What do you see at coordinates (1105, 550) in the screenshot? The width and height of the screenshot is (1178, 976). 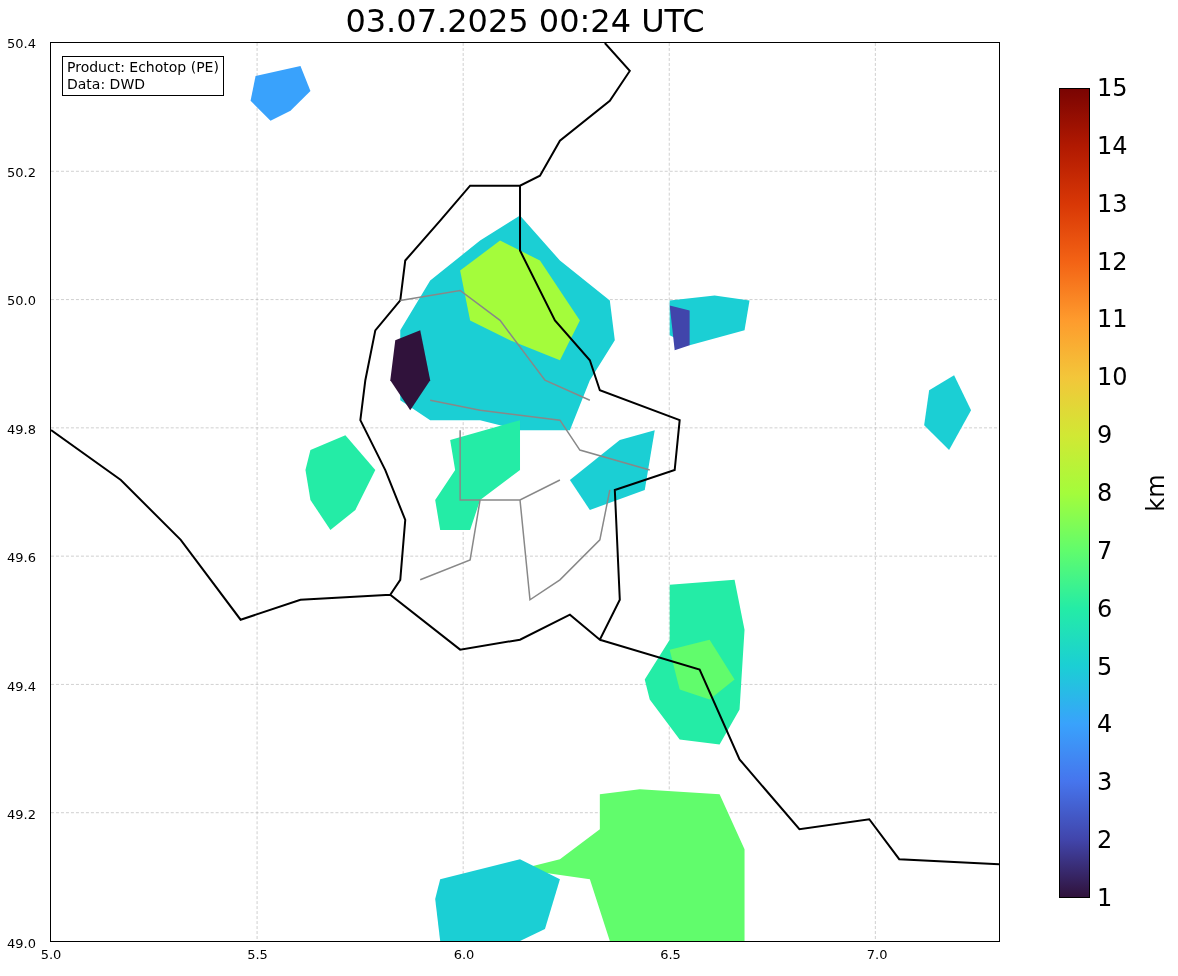 I see `colorbar-tick-label: 7` at bounding box center [1105, 550].